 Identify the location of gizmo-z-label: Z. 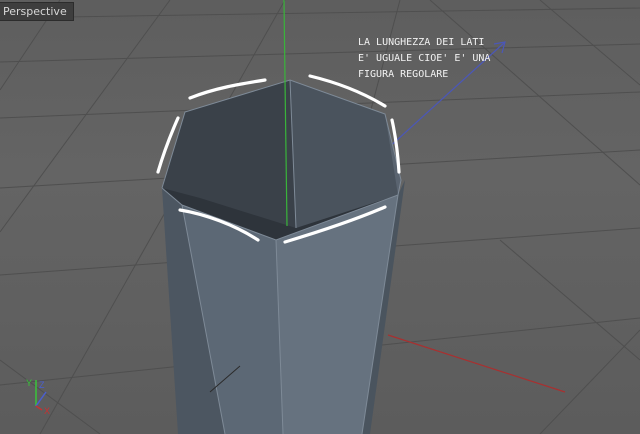
(42, 385).